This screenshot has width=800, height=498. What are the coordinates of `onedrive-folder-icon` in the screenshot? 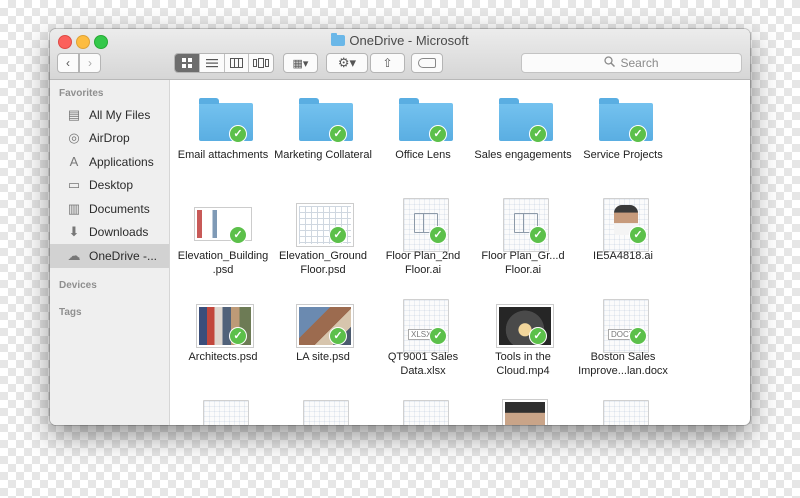 It's located at (338, 39).